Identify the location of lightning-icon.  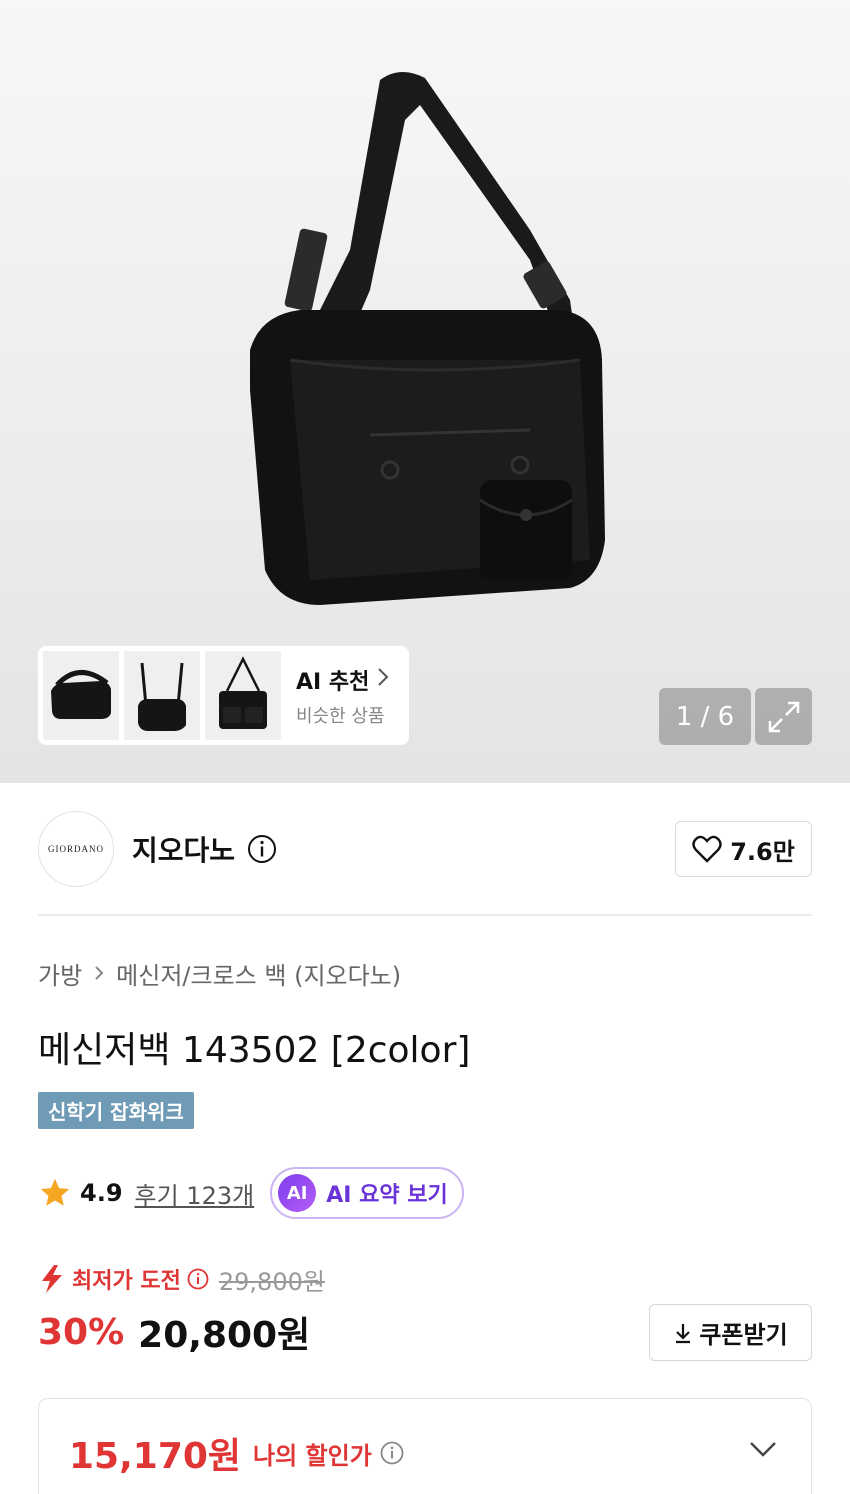
(52, 1279).